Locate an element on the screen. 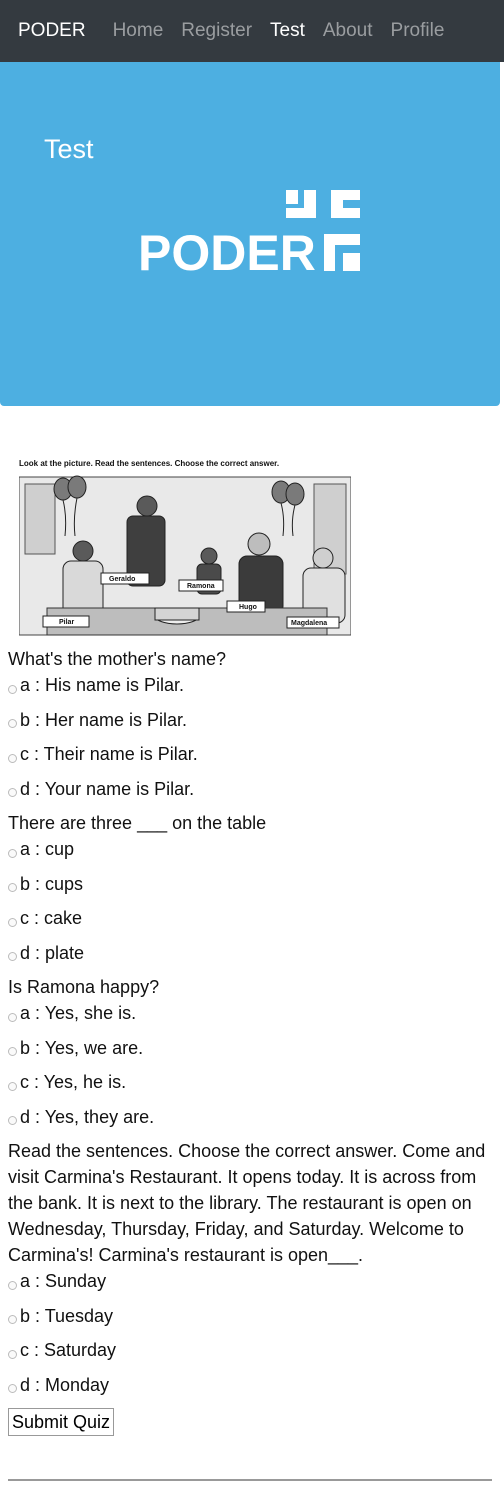  option-label: c : Saturday is located at coordinates (68, 1350).